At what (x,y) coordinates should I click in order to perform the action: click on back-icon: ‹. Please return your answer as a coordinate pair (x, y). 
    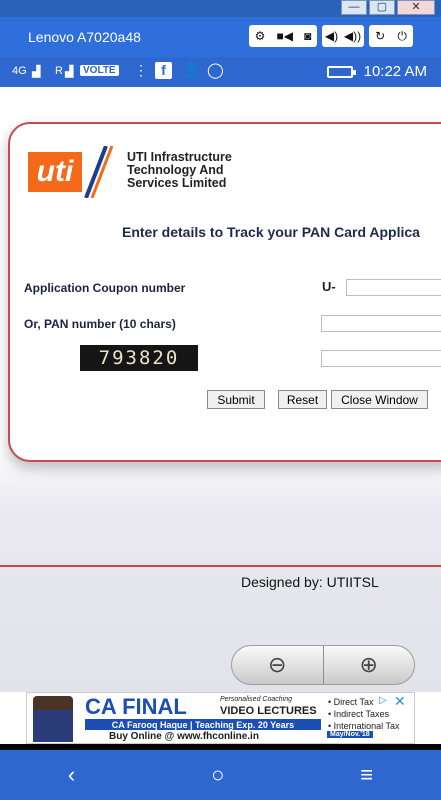
    Looking at the image, I should click on (71, 775).